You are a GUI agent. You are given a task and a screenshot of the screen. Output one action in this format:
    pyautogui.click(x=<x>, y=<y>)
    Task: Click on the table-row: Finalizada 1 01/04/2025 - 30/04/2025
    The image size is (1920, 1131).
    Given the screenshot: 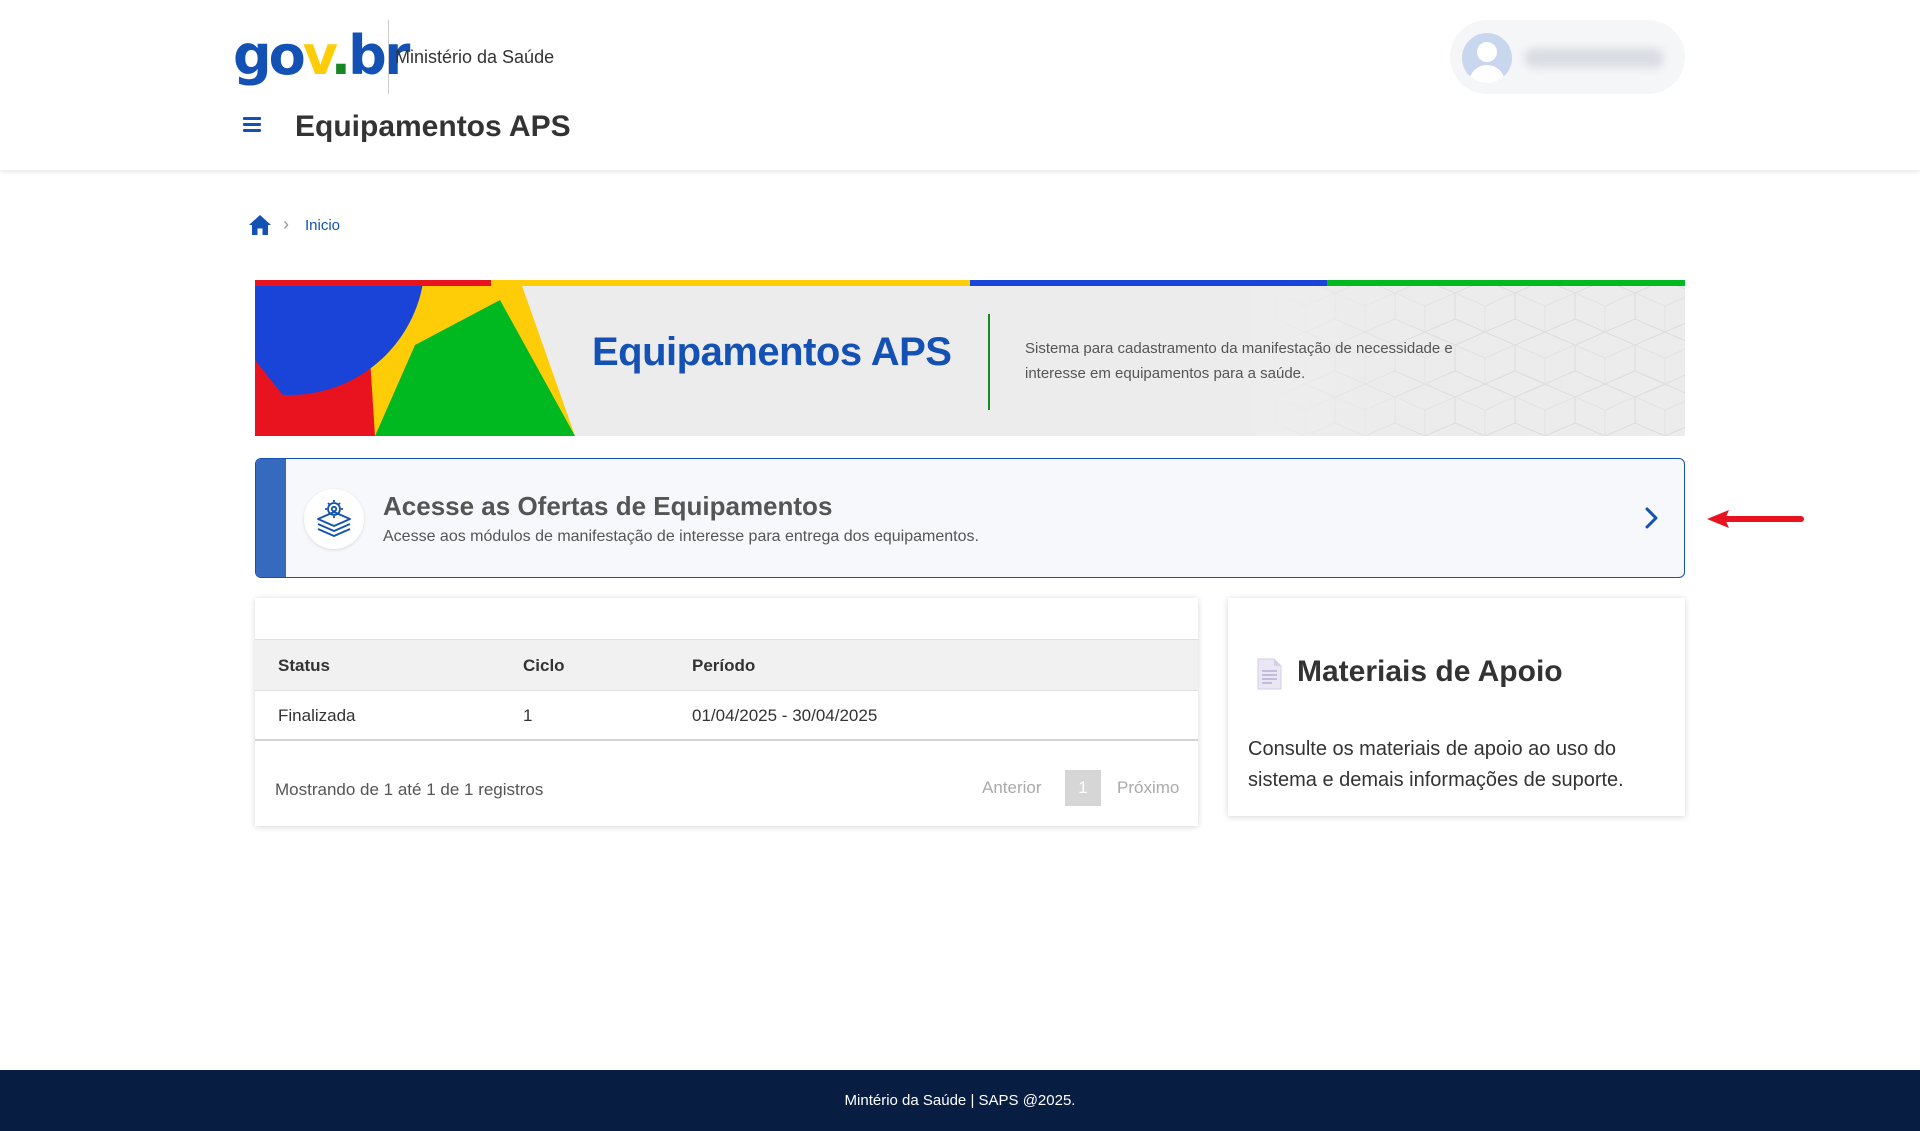 What is the action you would take?
    pyautogui.click(x=726, y=716)
    